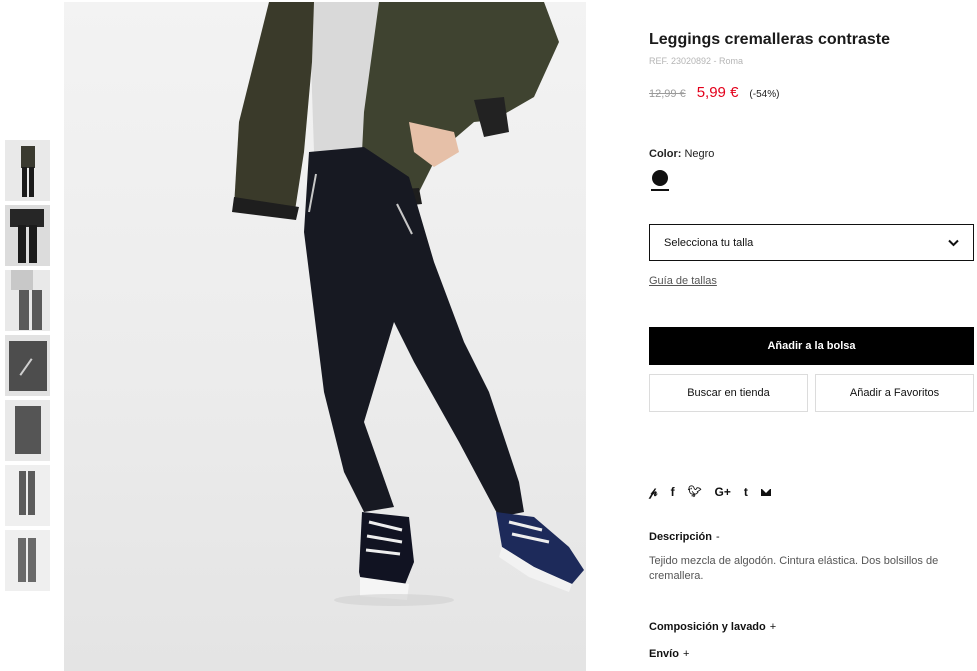 Image resolution: width=977 pixels, height=671 pixels. What do you see at coordinates (894, 393) in the screenshot?
I see `add-to-favorites-button: Añadir a Favoritos` at bounding box center [894, 393].